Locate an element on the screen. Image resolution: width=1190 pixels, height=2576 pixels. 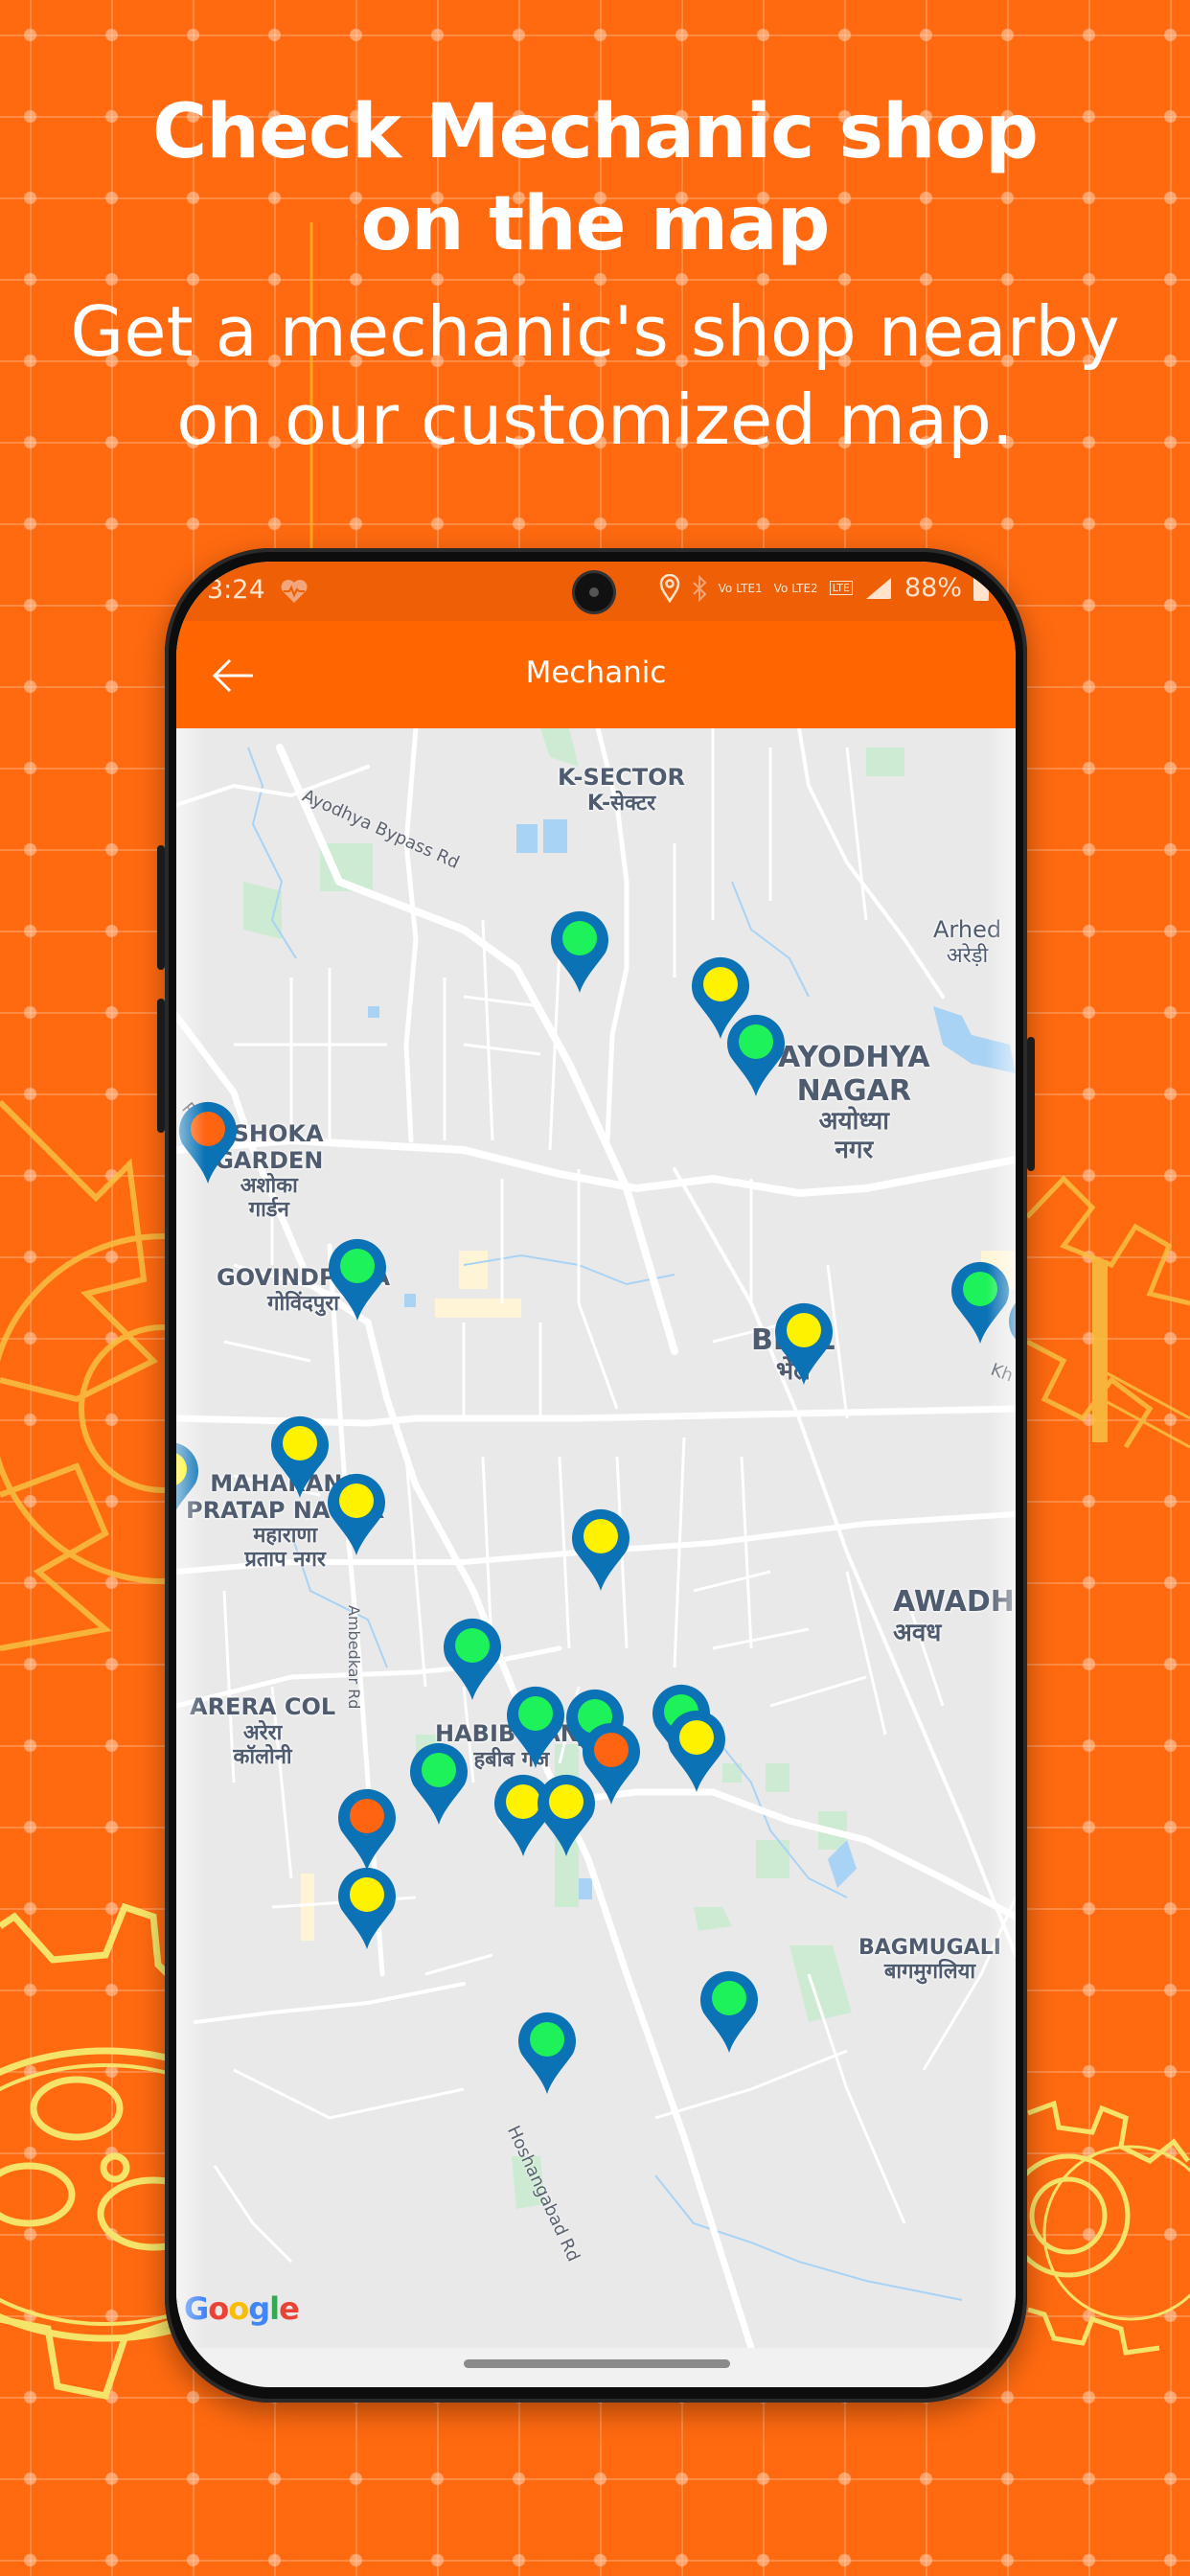
status-time: 3:24 is located at coordinates (236, 590).